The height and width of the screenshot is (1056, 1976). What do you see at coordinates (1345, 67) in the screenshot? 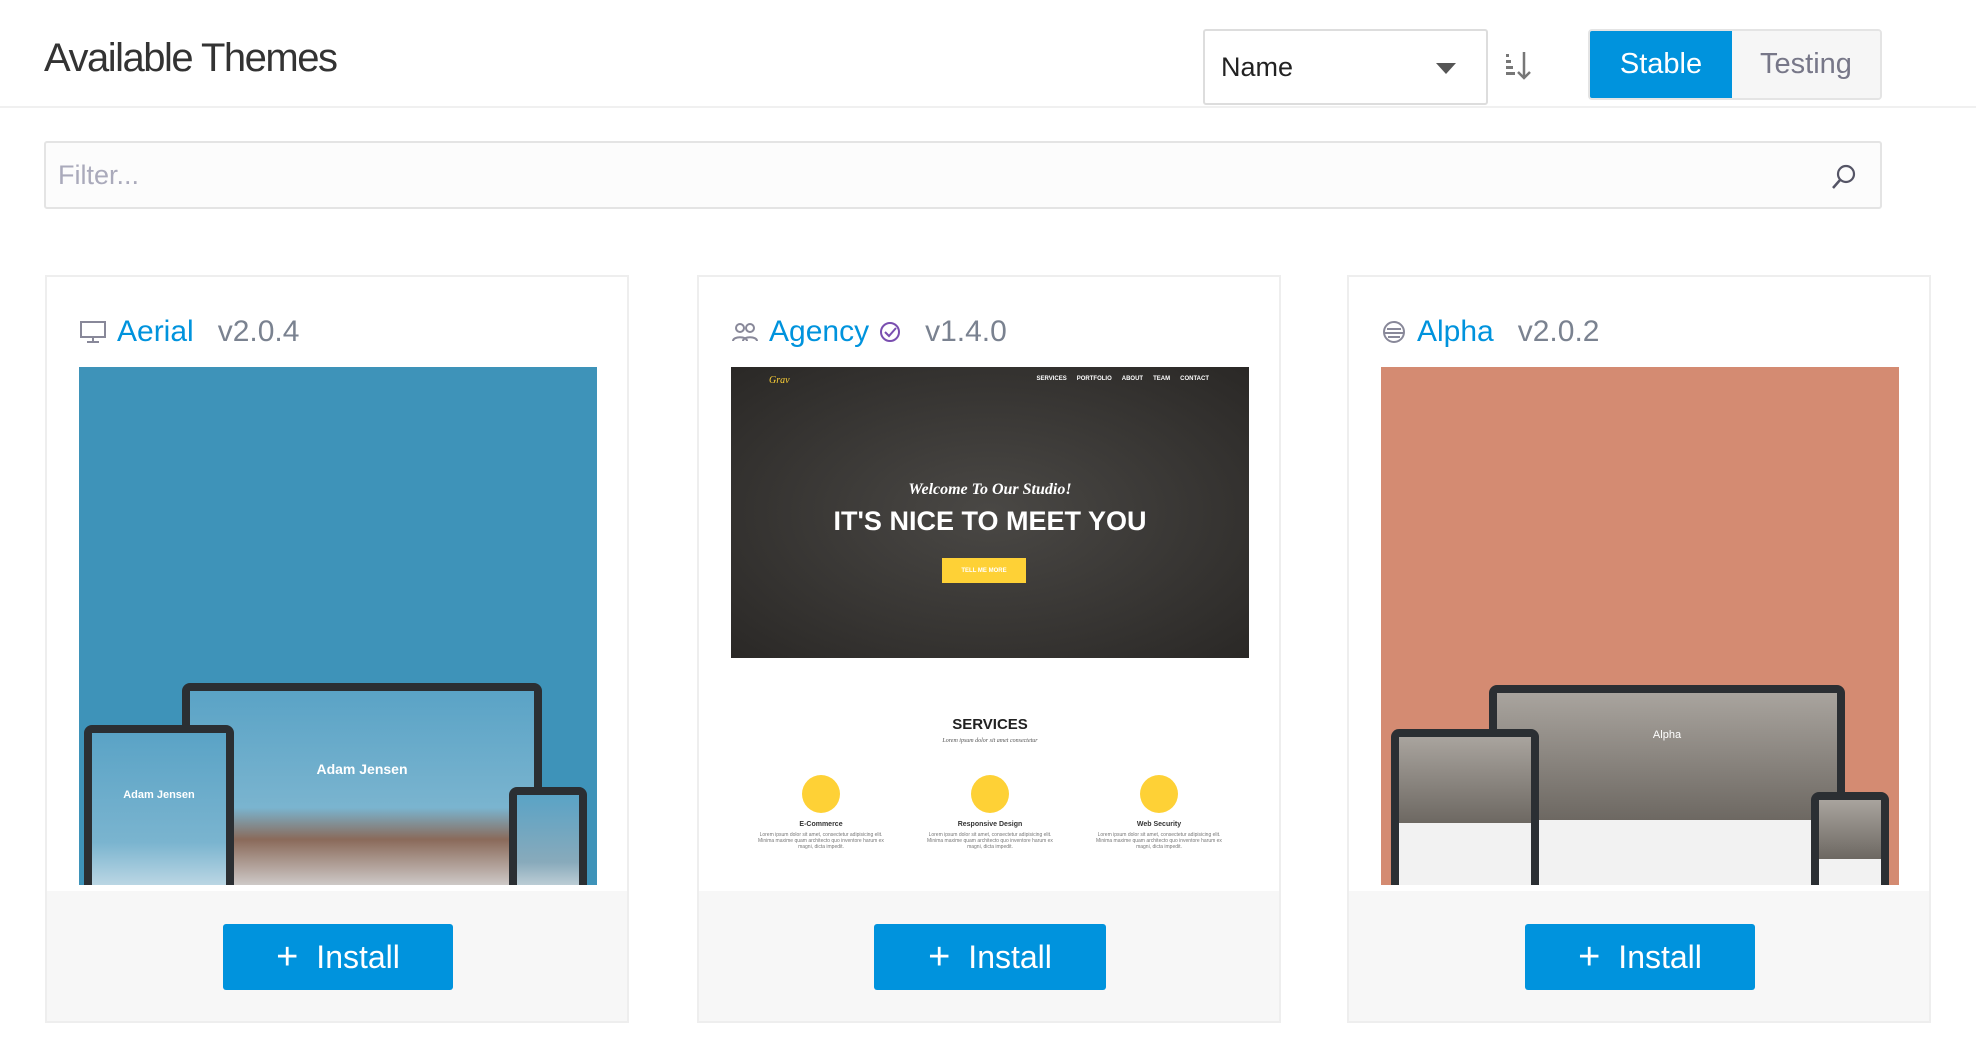
I see `sort-select: Name` at bounding box center [1345, 67].